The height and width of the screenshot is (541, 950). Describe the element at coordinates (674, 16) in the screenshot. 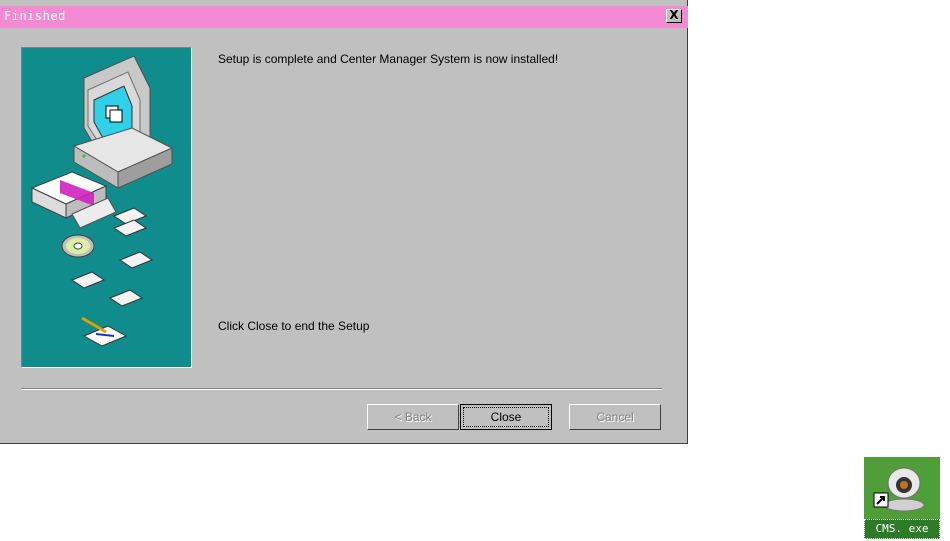

I see `close-window-button: X` at that location.